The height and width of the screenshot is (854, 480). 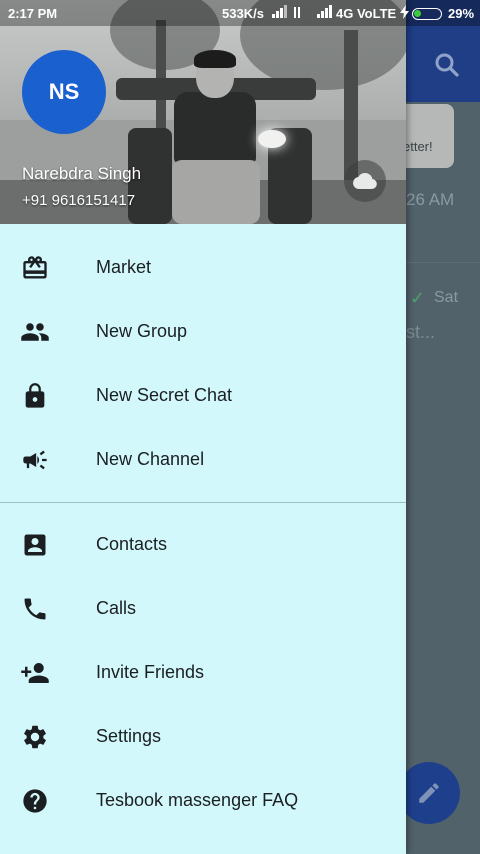 I want to click on cloud-icon, so click(x=365, y=180).